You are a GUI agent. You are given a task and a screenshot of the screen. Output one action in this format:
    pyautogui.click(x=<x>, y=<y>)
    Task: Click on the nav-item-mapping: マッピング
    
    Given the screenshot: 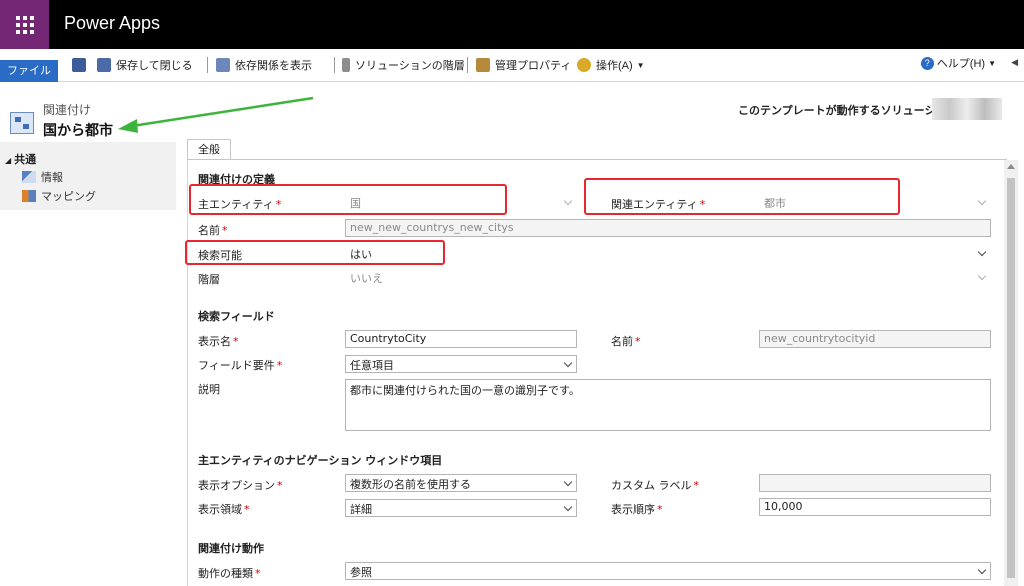 What is the action you would take?
    pyautogui.click(x=59, y=196)
    